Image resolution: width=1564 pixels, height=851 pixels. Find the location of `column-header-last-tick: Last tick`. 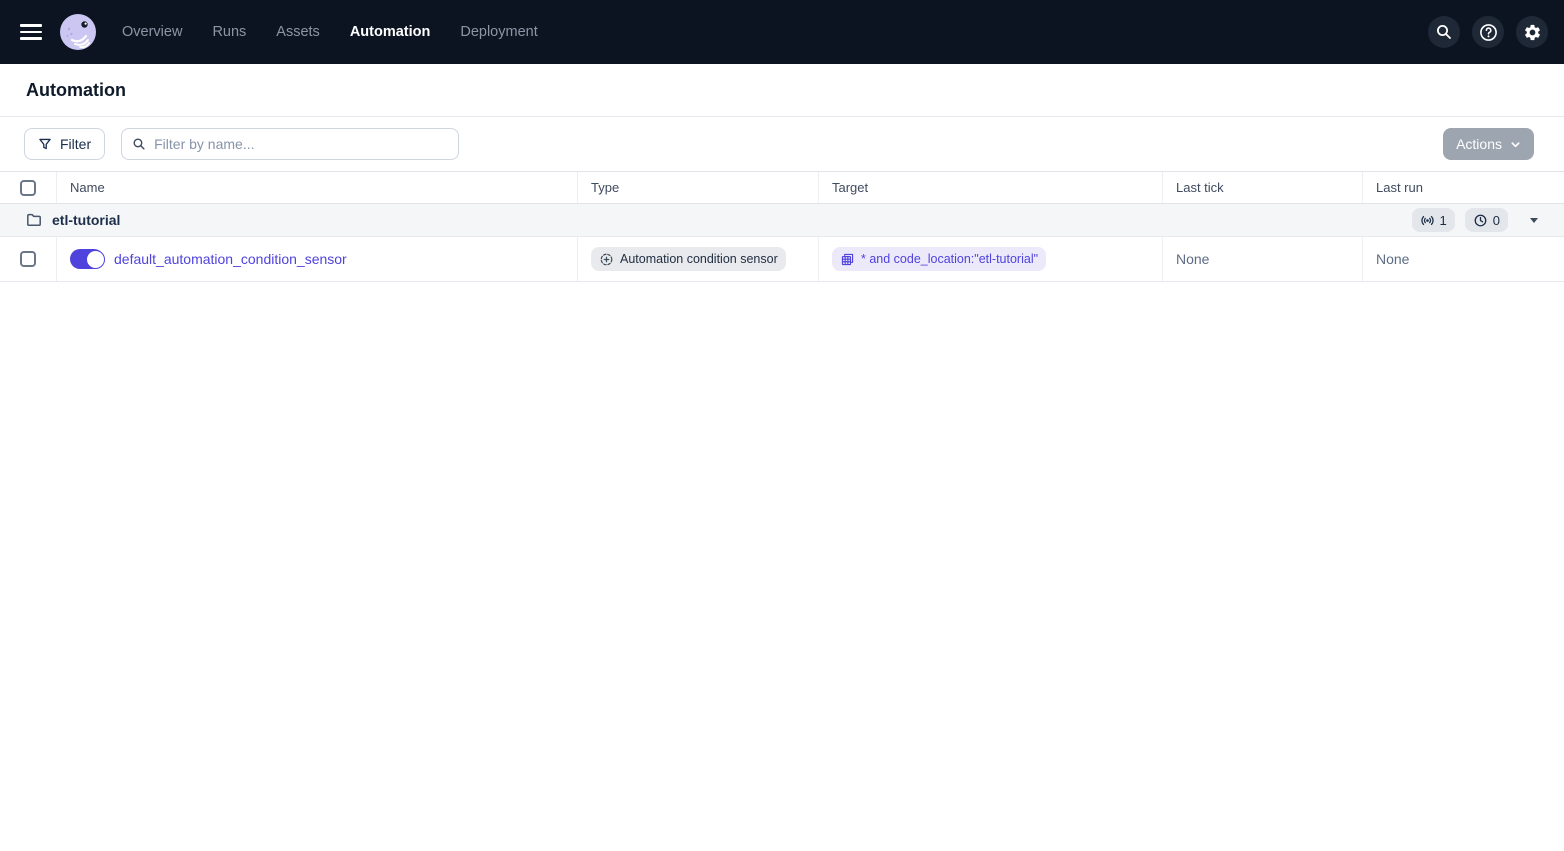

column-header-last-tick: Last tick is located at coordinates (1263, 187).